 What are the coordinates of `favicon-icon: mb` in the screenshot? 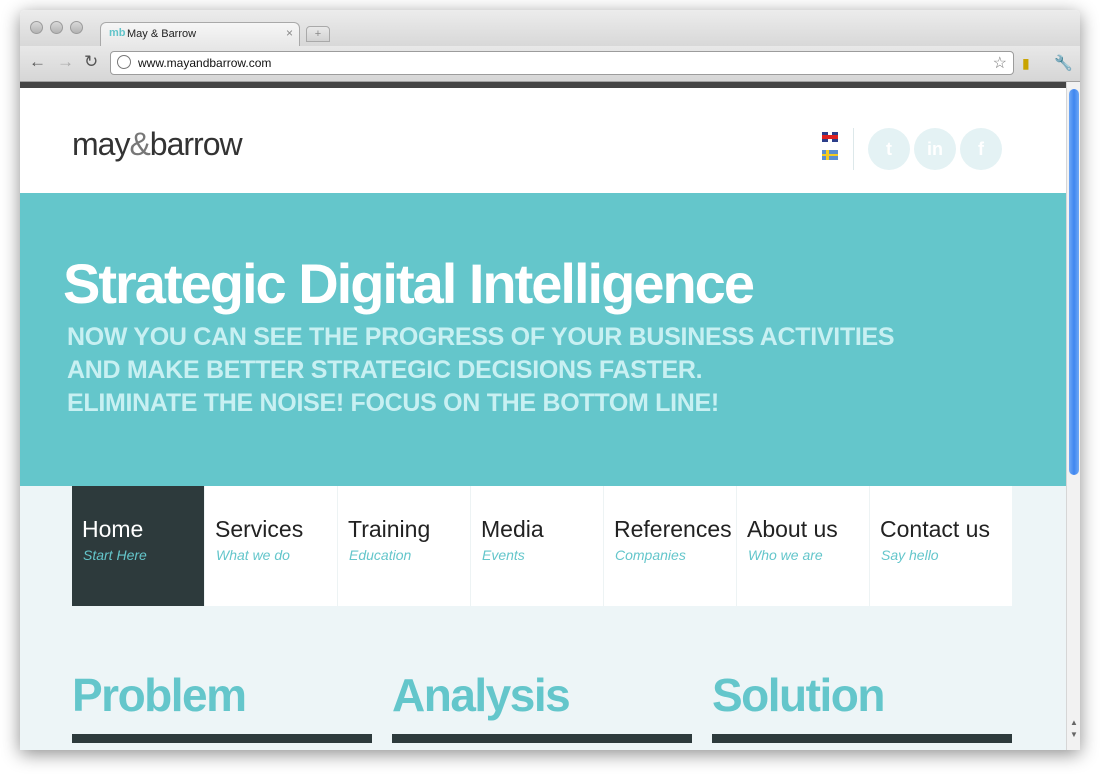 It's located at (117, 33).